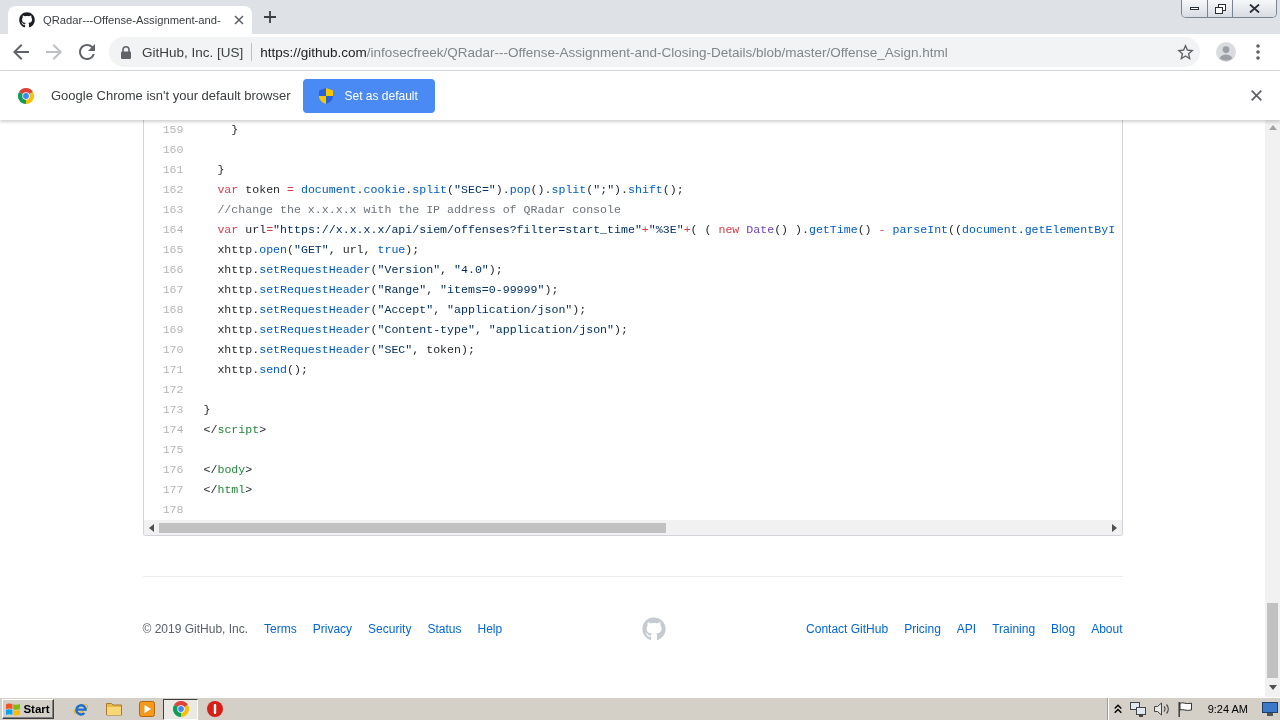  I want to click on more-menu-icon, so click(1258, 52).